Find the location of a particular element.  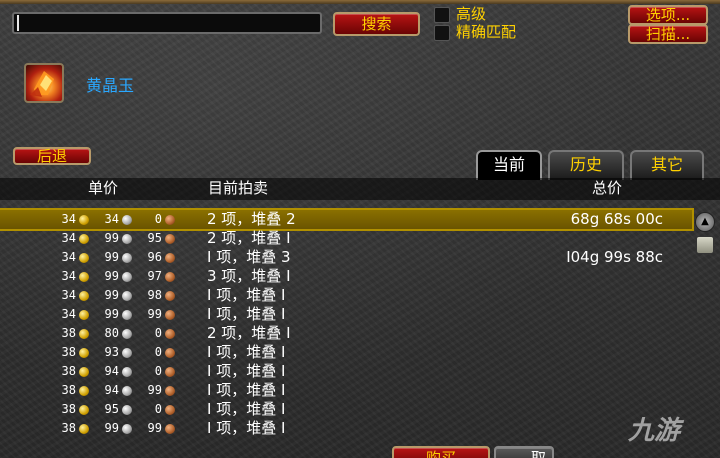

tab-other: 其它 is located at coordinates (667, 165).